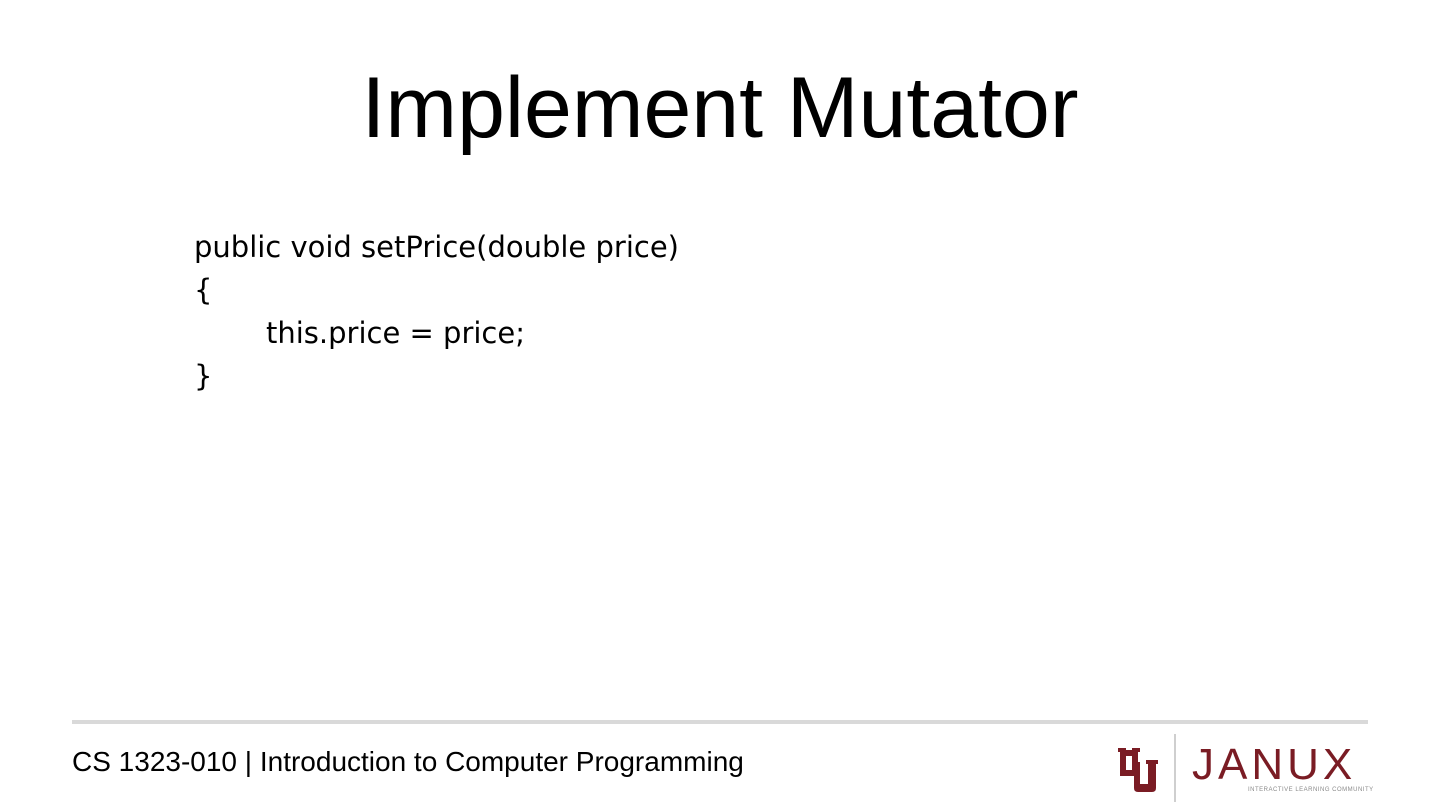 The image size is (1440, 810). What do you see at coordinates (720, 108) in the screenshot?
I see `slide-title: Implement Mutator` at bounding box center [720, 108].